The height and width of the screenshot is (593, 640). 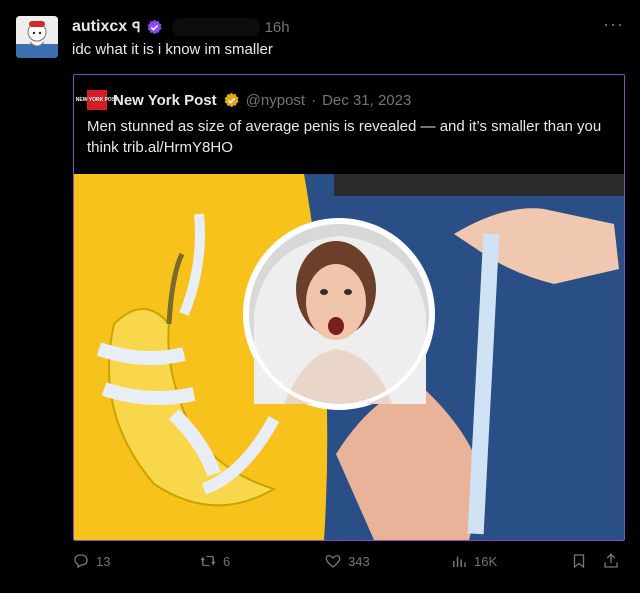 I want to click on quote-date: Dec 31, 2023, so click(x=367, y=100).